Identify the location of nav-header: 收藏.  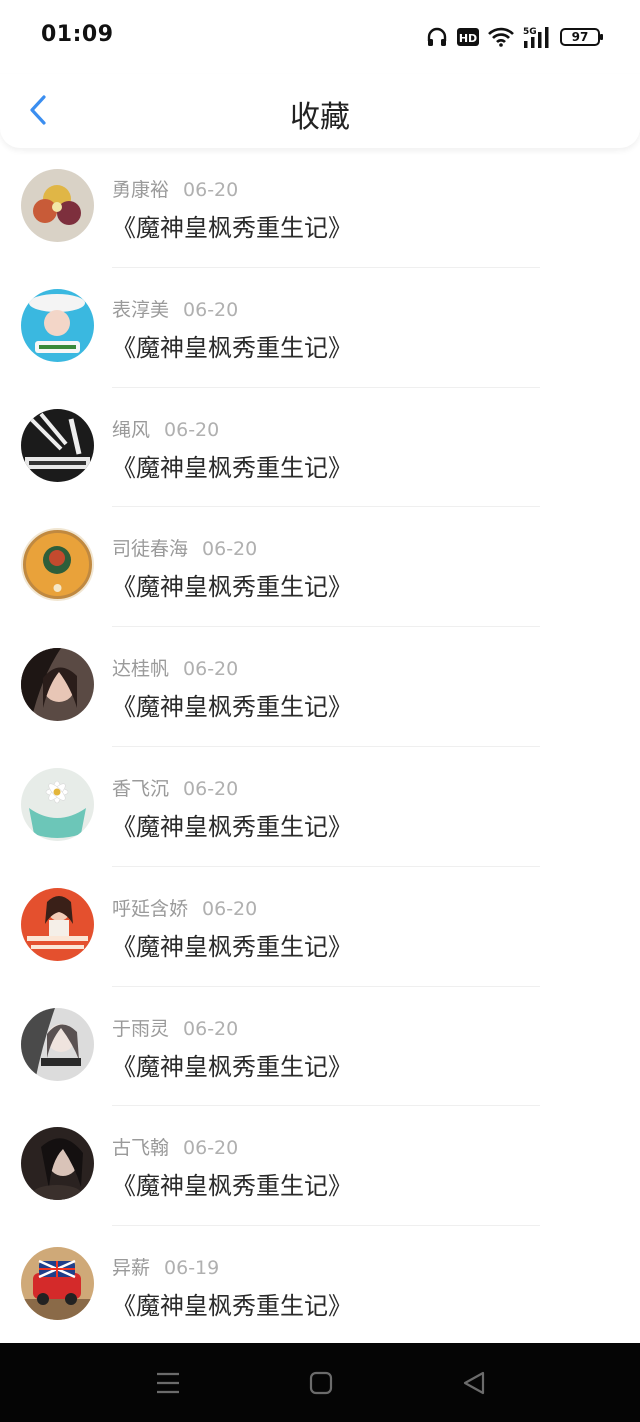
(320, 111).